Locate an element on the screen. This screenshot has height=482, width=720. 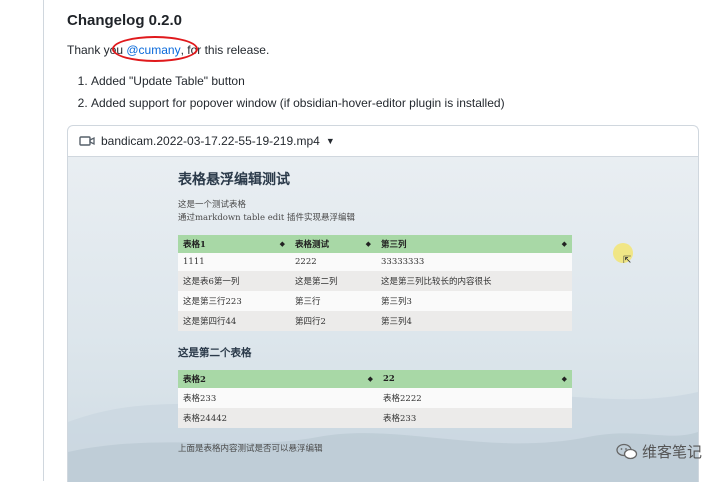
table-header: 表格1 ◆ is located at coordinates (234, 244).